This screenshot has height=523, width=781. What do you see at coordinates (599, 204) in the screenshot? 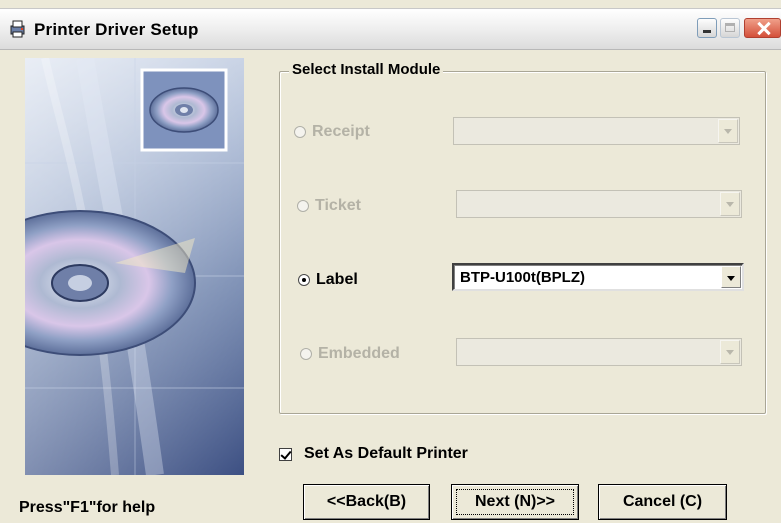
I see `ticket-model-select` at bounding box center [599, 204].